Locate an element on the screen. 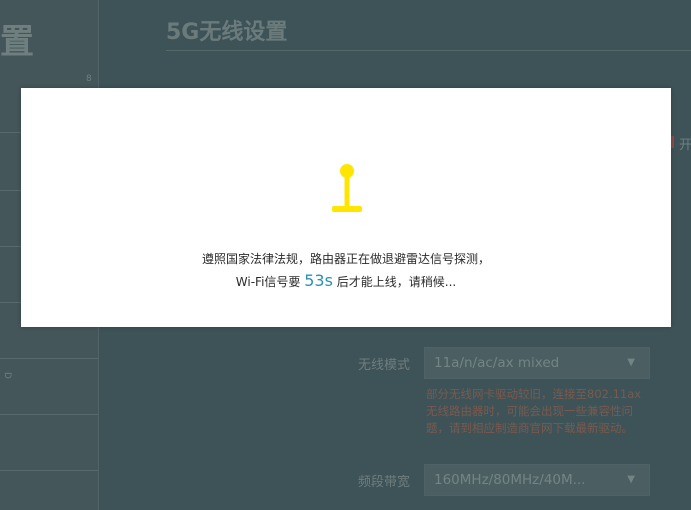 The height and width of the screenshot is (510, 691). mode-select-value: 11a/n/ac/ax mixed is located at coordinates (497, 363).